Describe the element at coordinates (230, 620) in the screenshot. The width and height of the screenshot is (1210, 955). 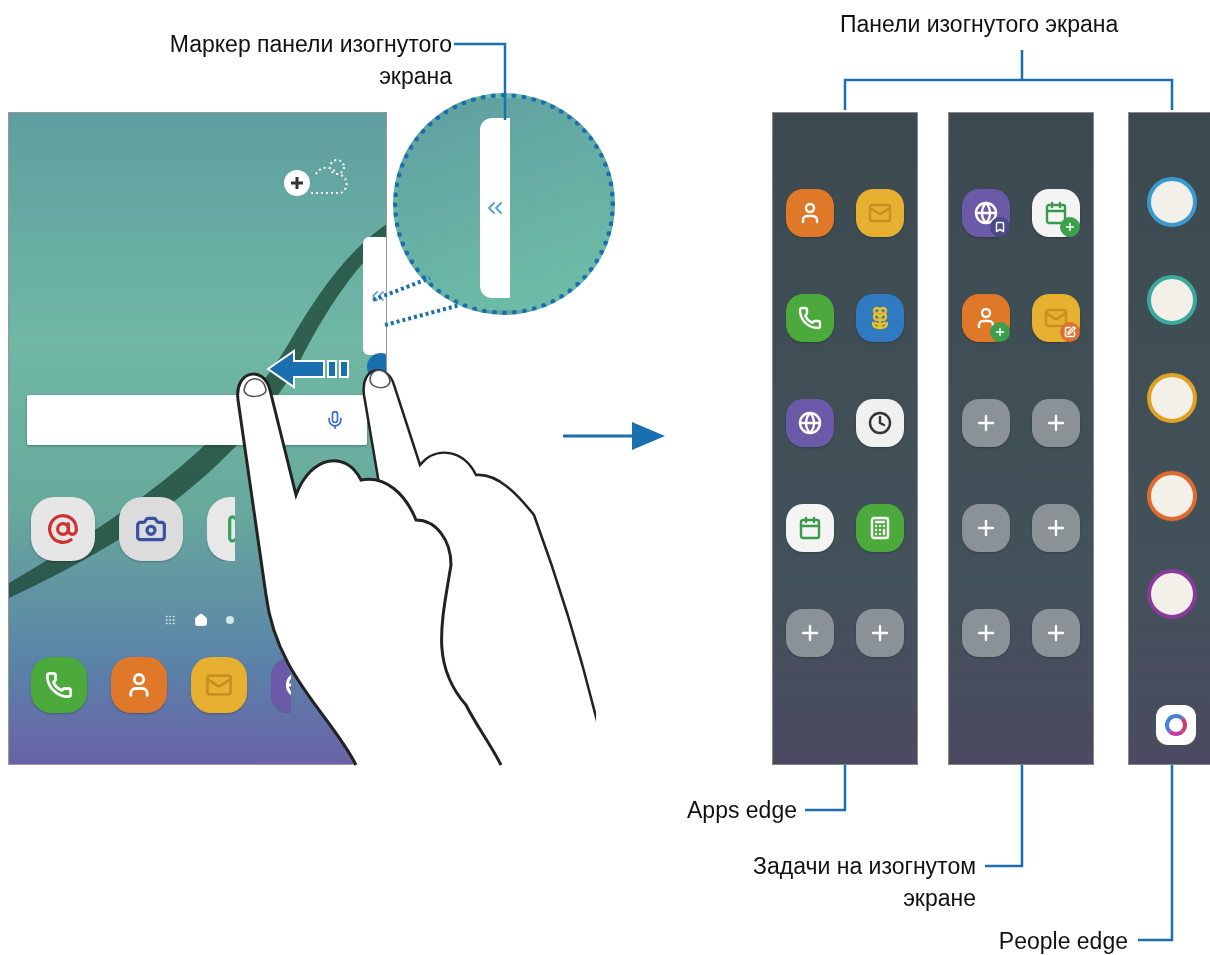
I see `page-dot` at that location.